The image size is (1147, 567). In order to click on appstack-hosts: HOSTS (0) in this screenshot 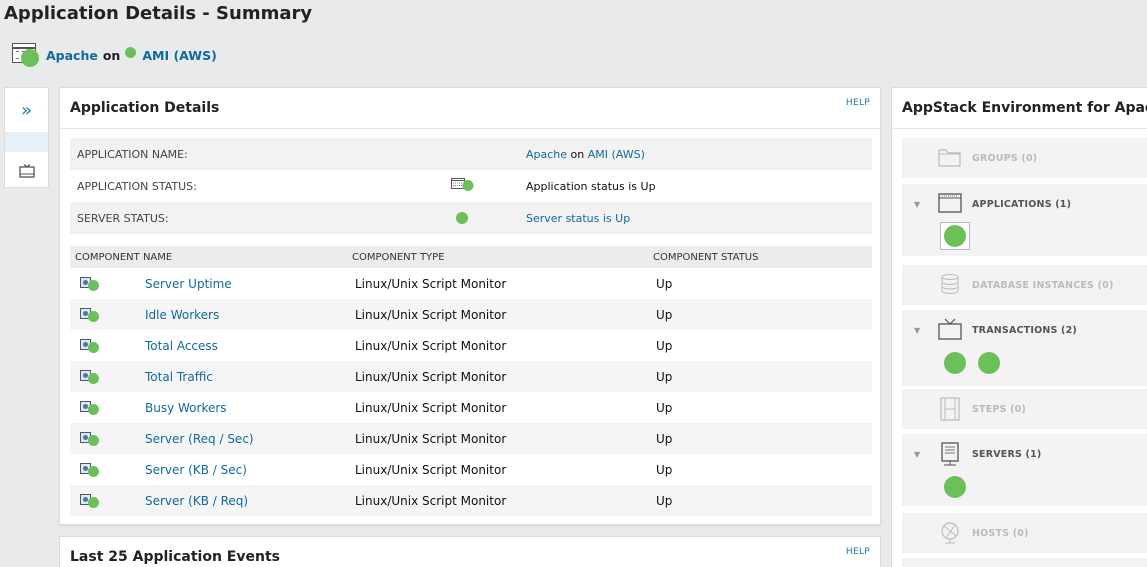, I will do `click(1024, 533)`.